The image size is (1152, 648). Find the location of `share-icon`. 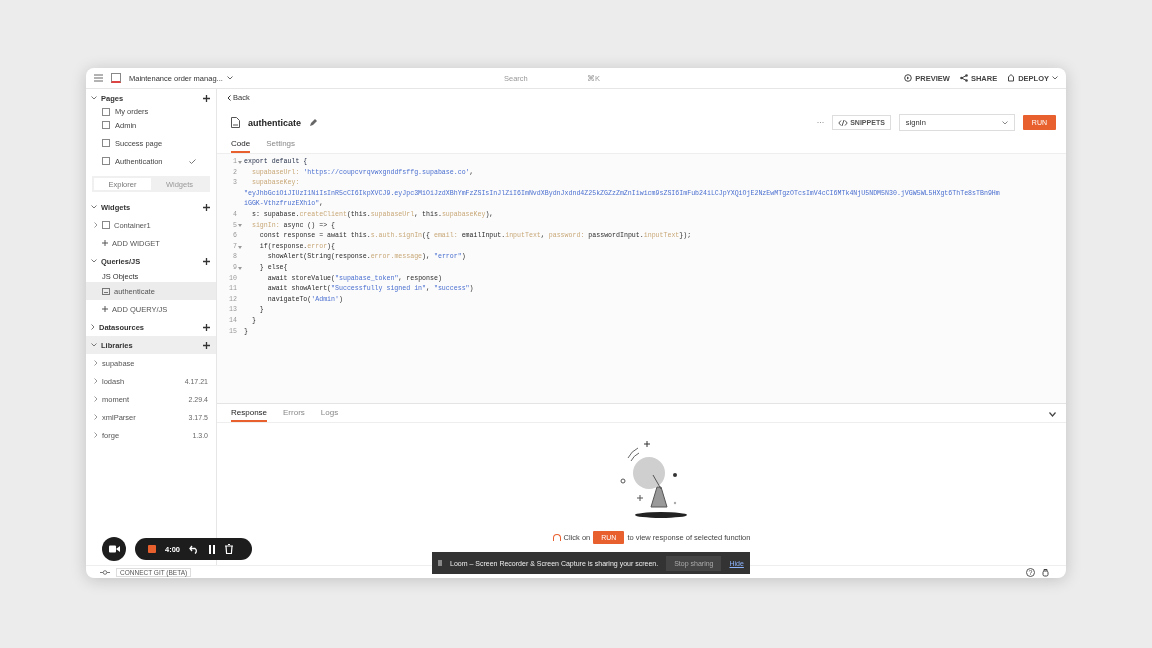

share-icon is located at coordinates (963, 78).